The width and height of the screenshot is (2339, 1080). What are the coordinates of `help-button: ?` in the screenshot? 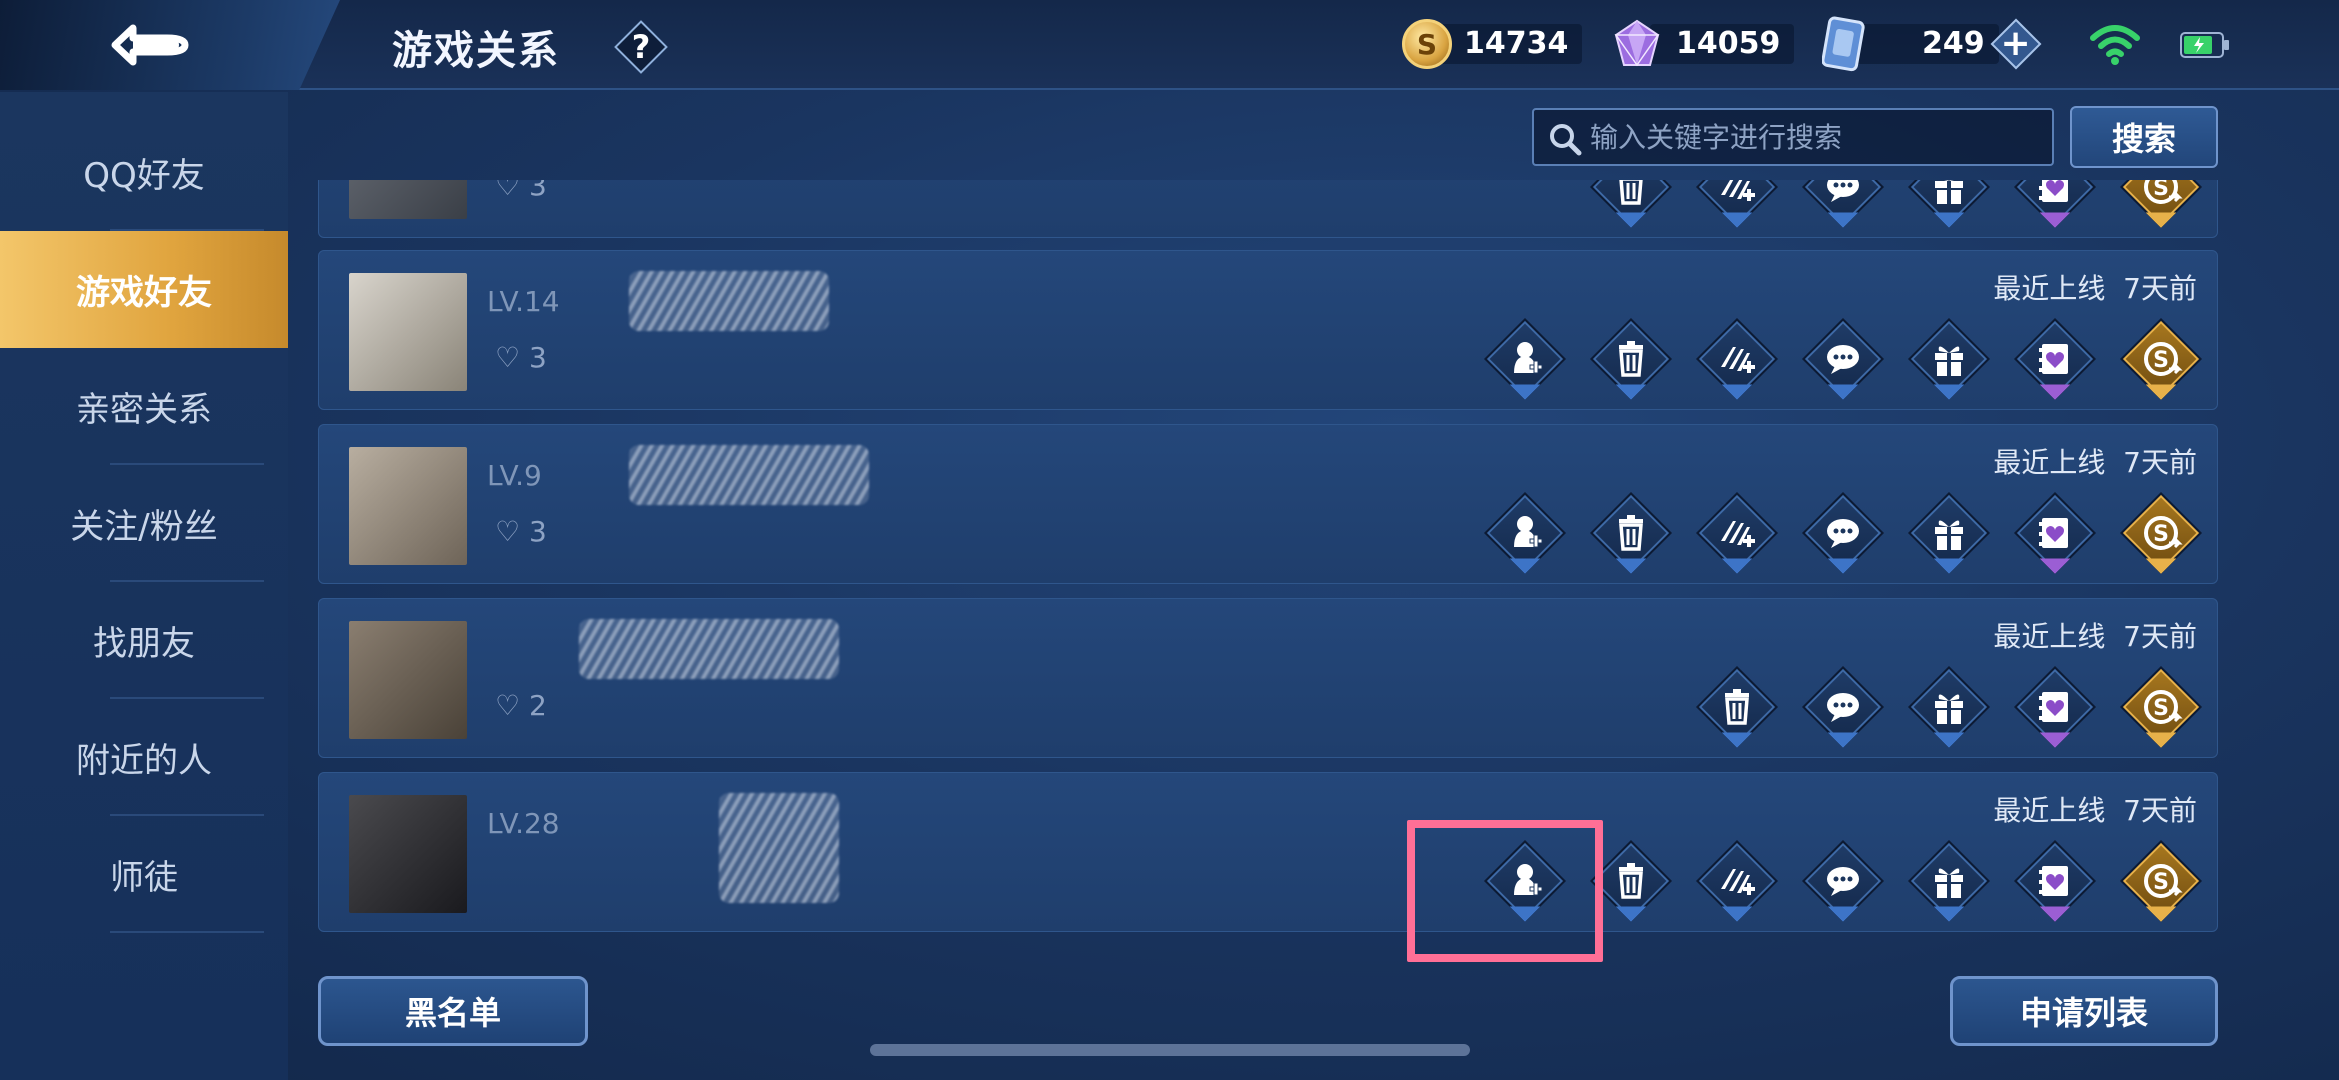 It's located at (641, 47).